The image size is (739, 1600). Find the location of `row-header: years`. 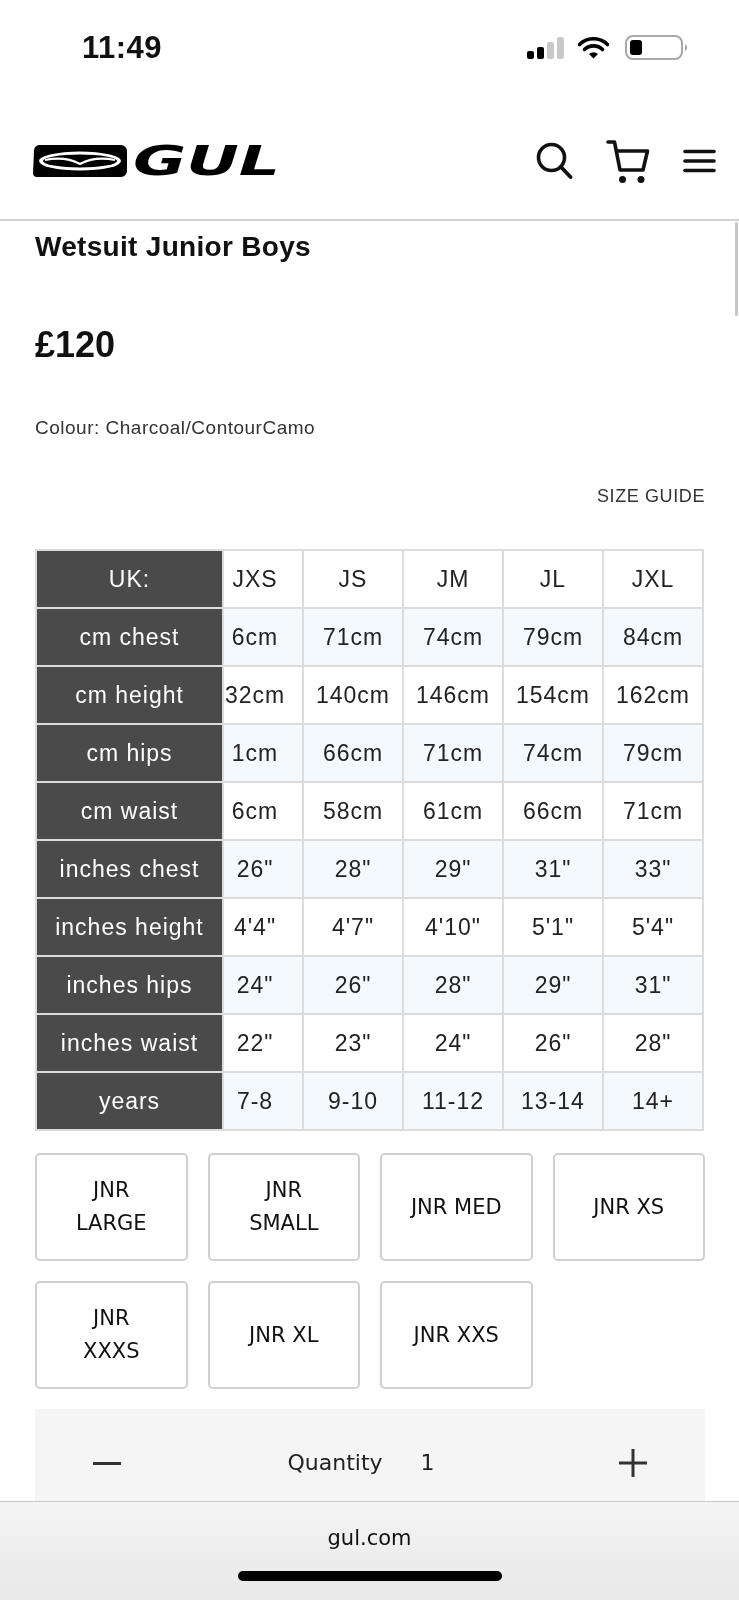

row-header: years is located at coordinates (129, 1101).